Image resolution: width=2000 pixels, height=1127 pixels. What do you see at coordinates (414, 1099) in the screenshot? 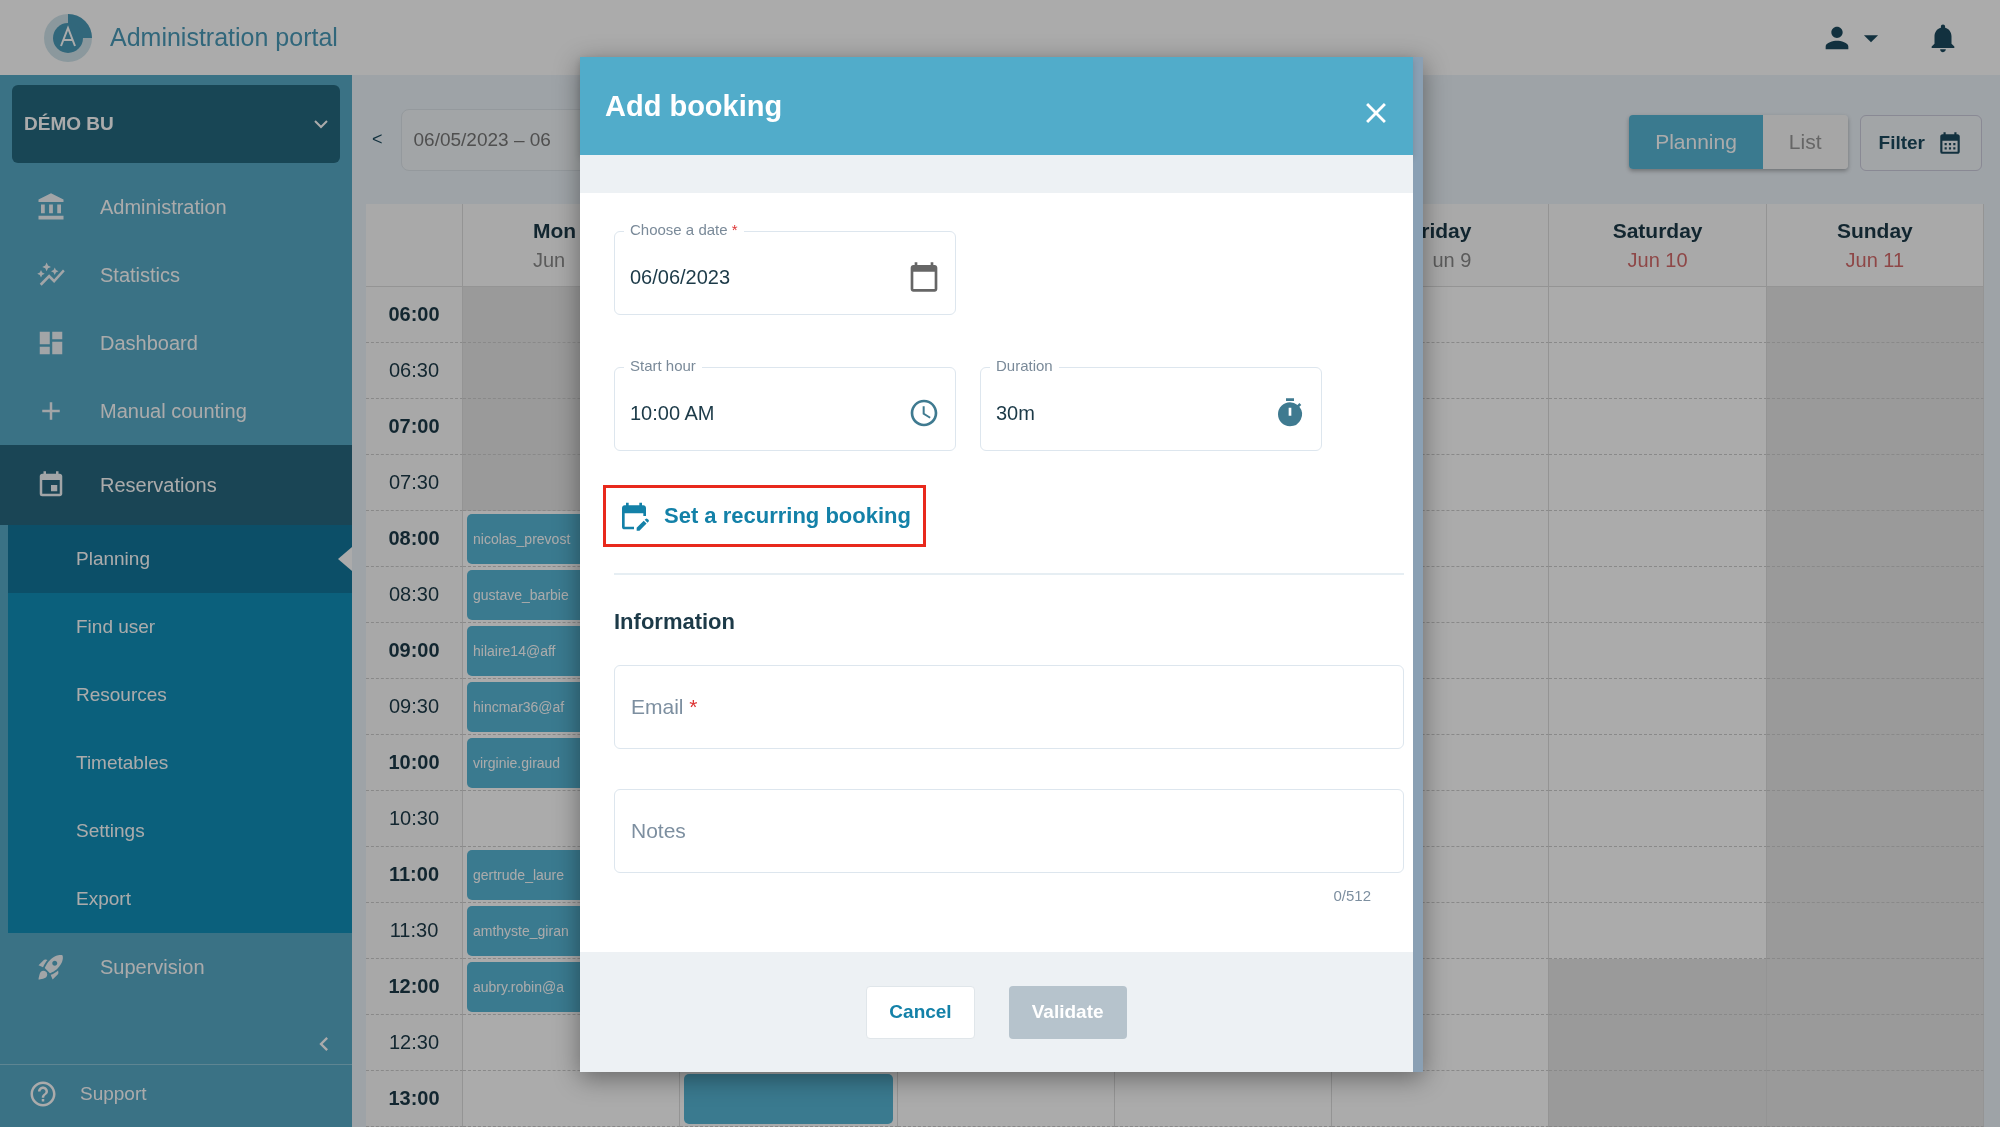
I see `time-label: 13:00` at bounding box center [414, 1099].